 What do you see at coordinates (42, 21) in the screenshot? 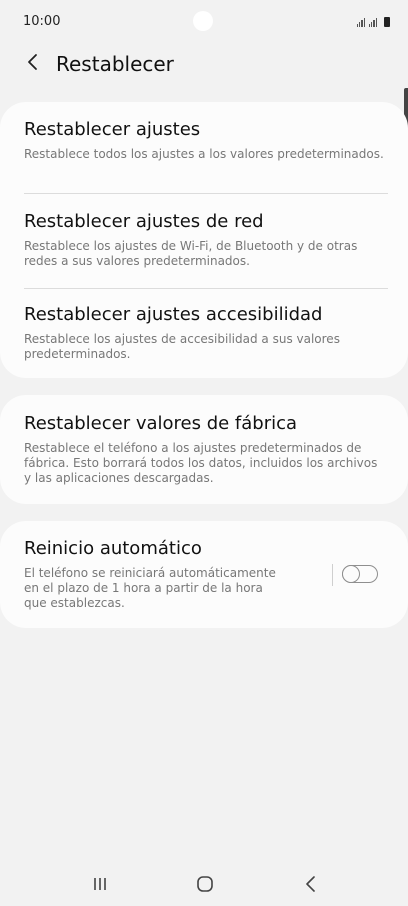
I see `status-time: 10:00` at bounding box center [42, 21].